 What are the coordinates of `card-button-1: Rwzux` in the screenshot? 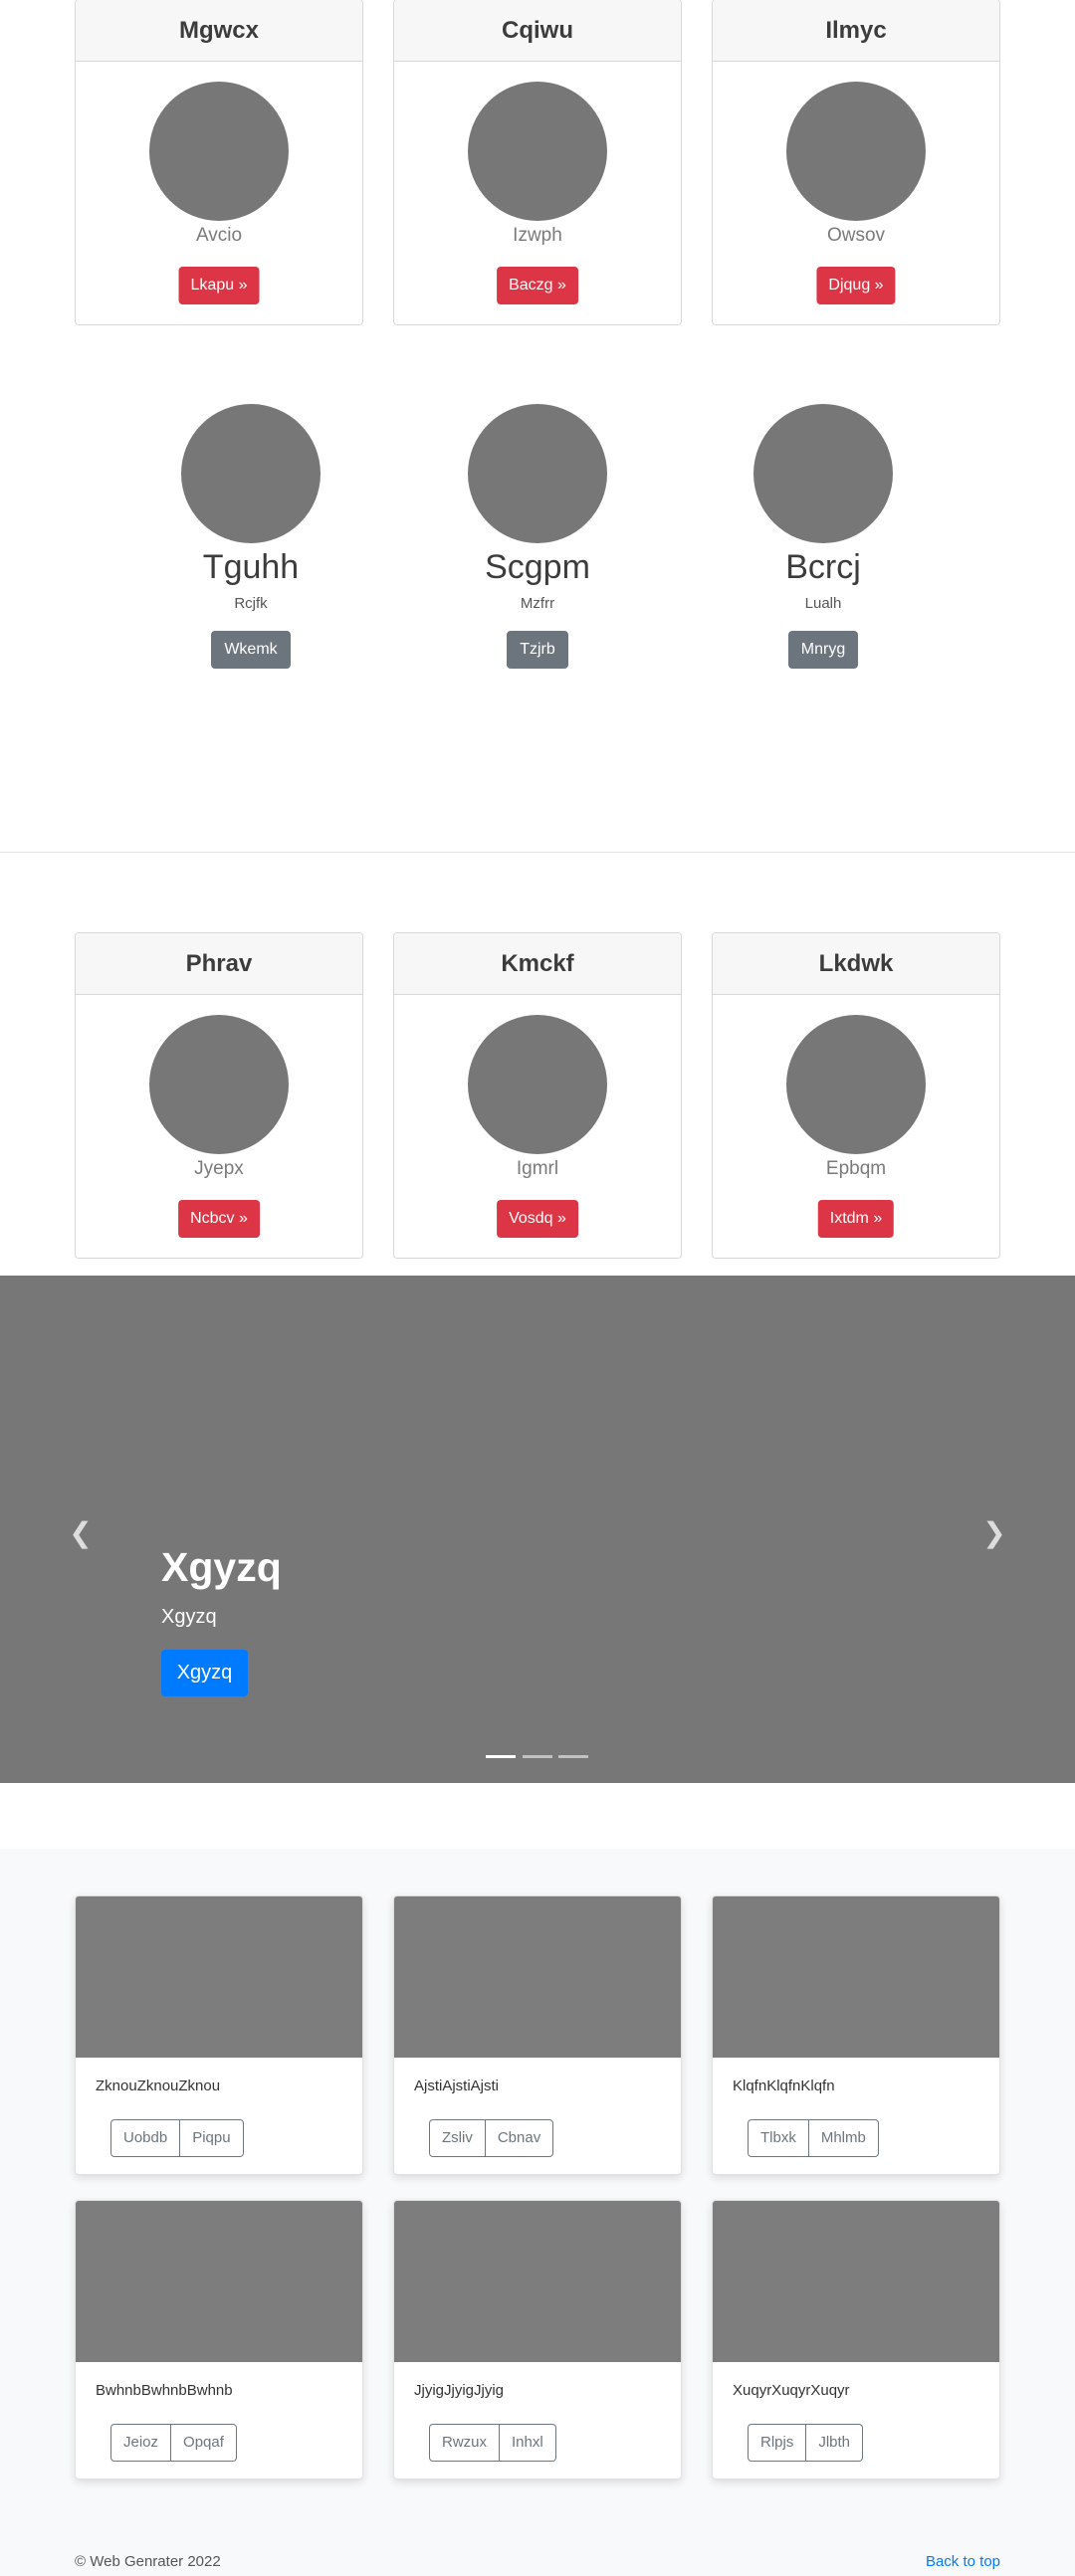 It's located at (465, 2443).